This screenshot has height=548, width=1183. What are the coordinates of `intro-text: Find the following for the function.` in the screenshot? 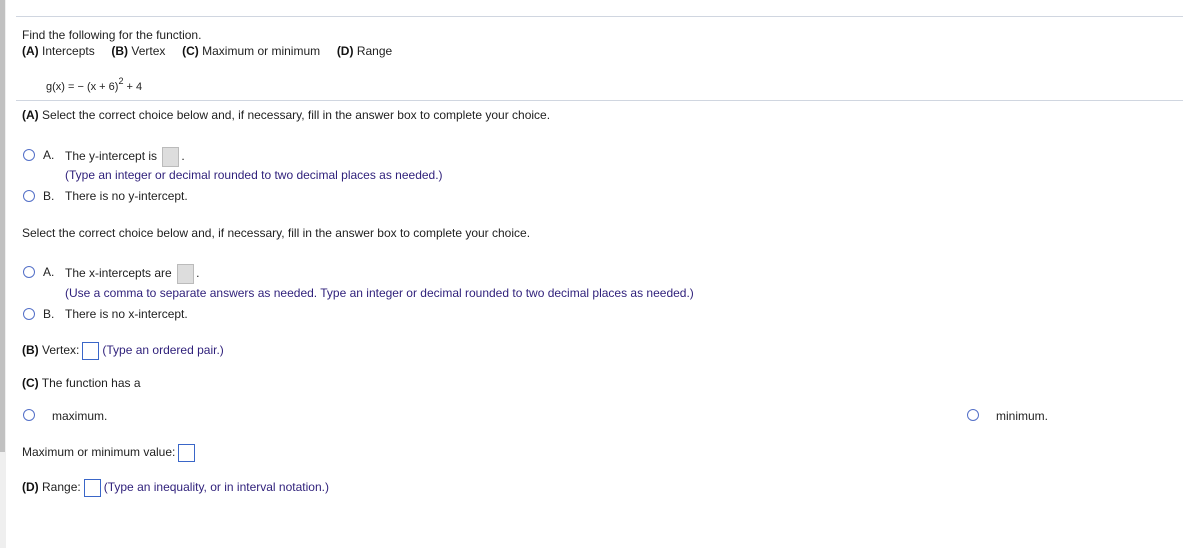 It's located at (112, 35).